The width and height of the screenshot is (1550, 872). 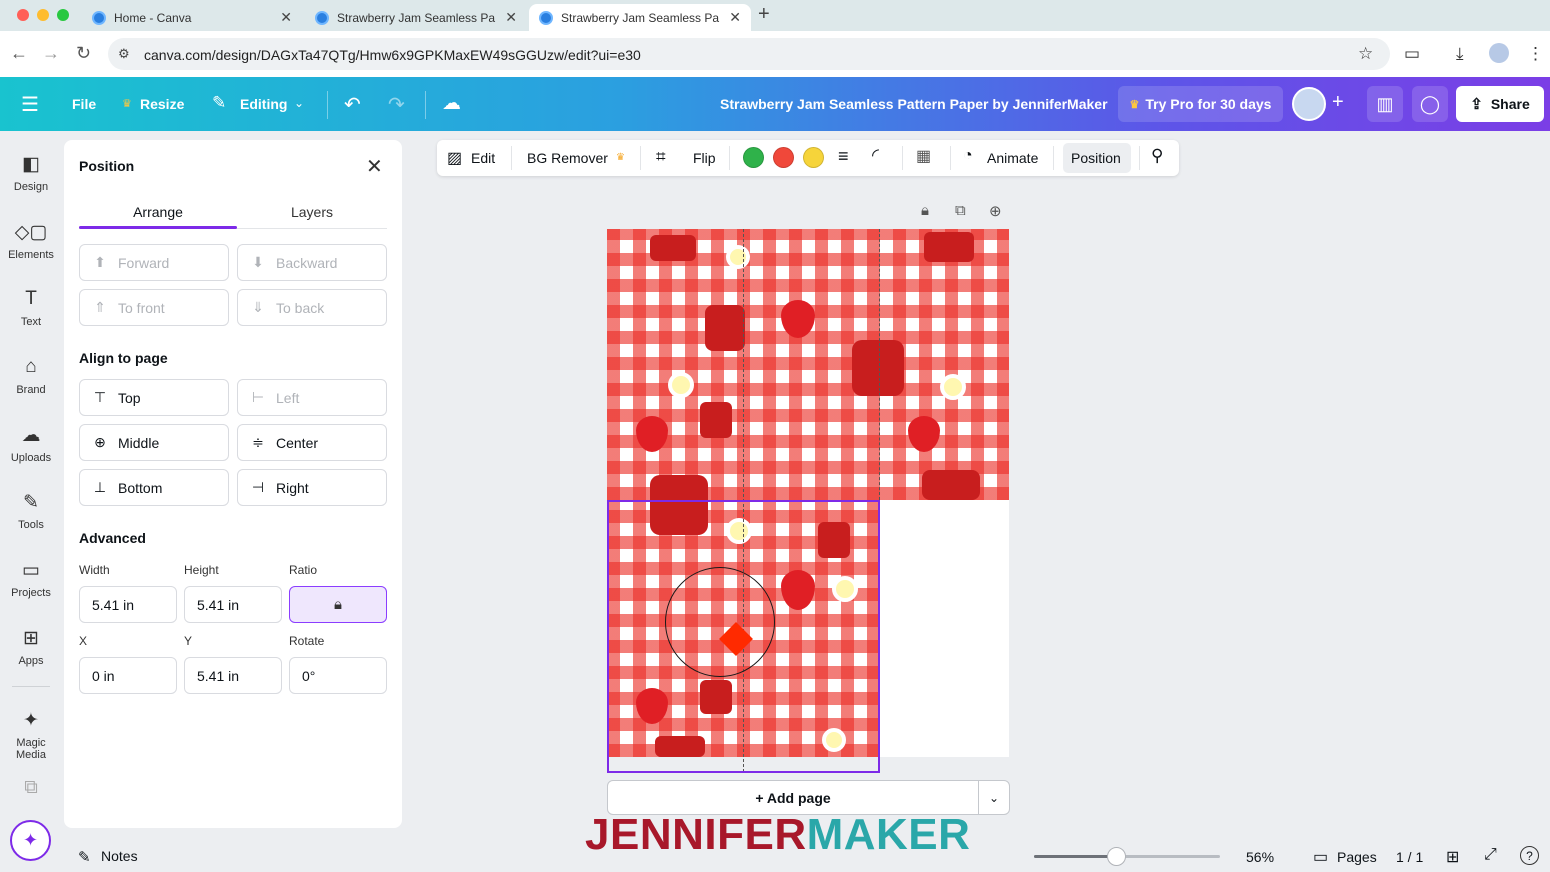 I want to click on try-pro-button: ♛ Try Pro for 30 days, so click(x=1200, y=104).